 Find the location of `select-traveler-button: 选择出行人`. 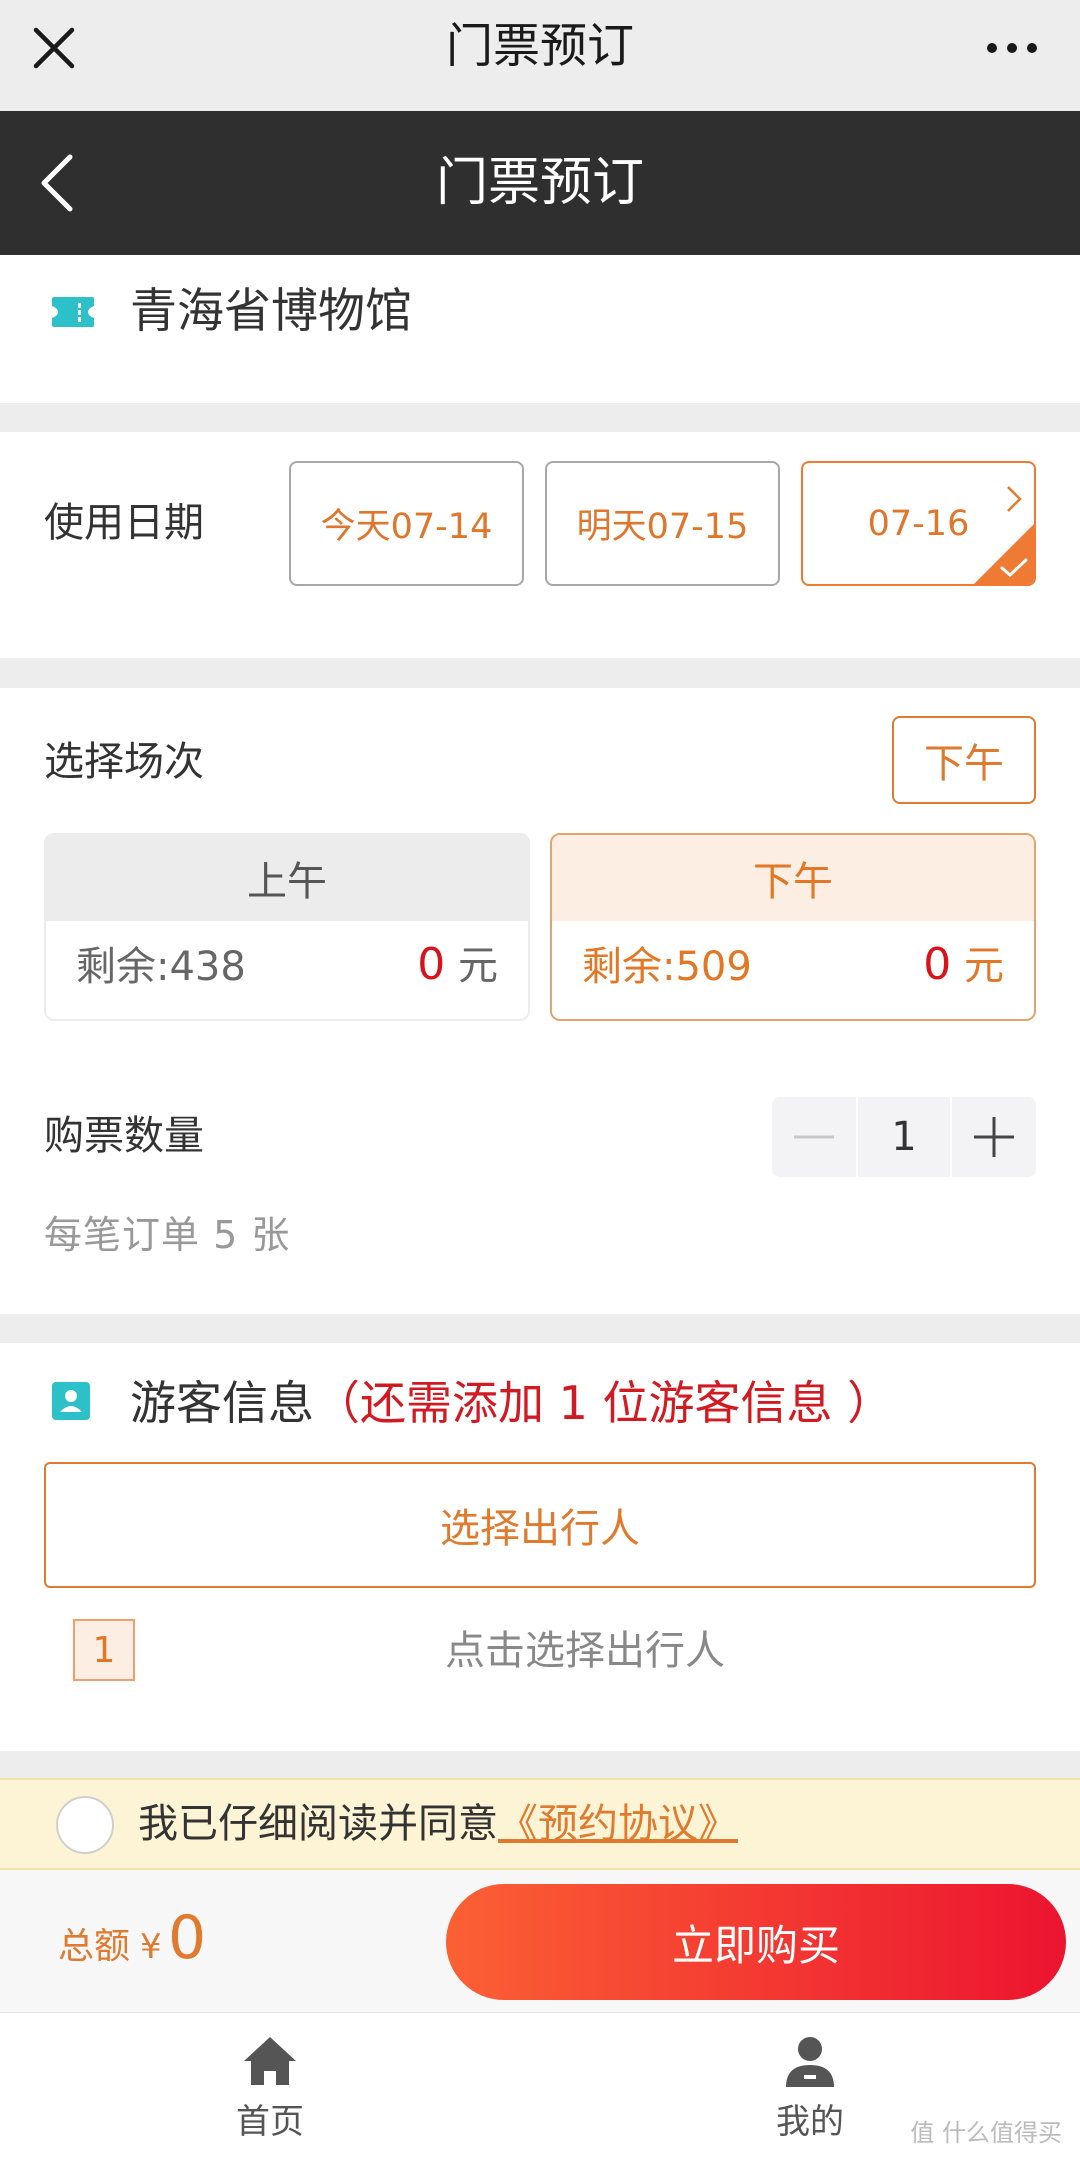

select-traveler-button: 选择出行人 is located at coordinates (540, 1525).